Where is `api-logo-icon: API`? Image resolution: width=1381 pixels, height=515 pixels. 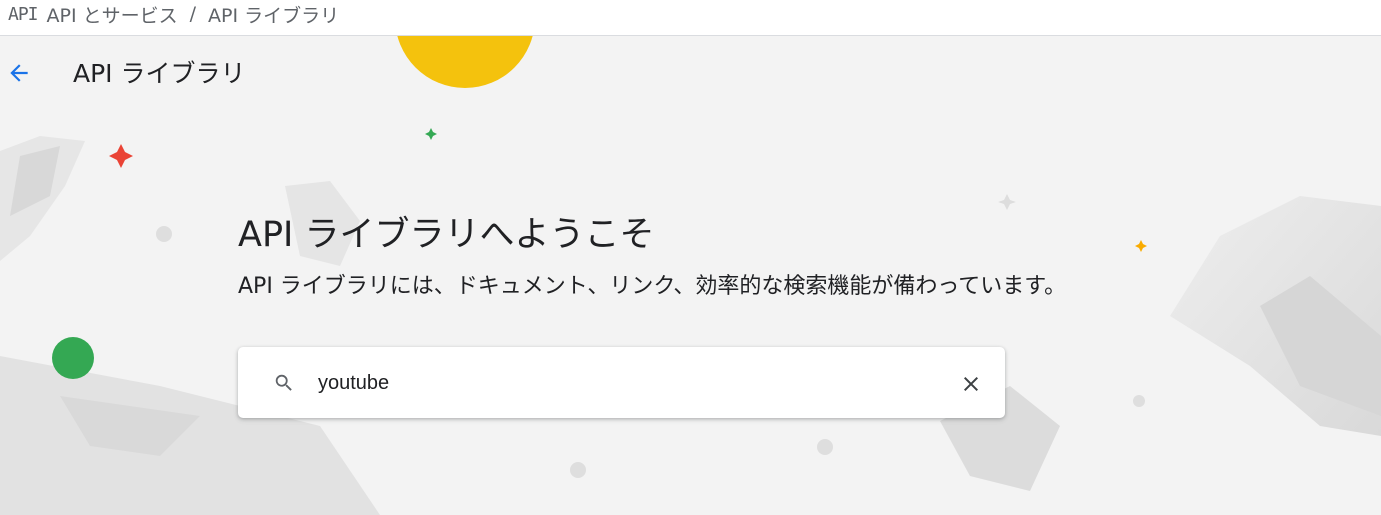
api-logo-icon: API is located at coordinates (23, 14).